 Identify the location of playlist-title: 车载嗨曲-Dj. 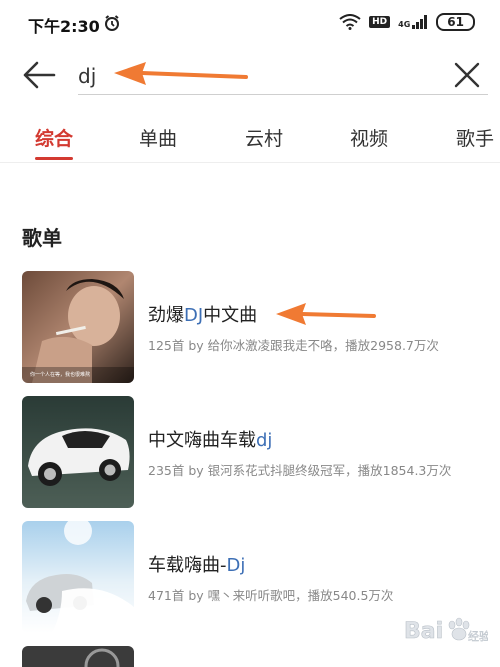
(196, 564).